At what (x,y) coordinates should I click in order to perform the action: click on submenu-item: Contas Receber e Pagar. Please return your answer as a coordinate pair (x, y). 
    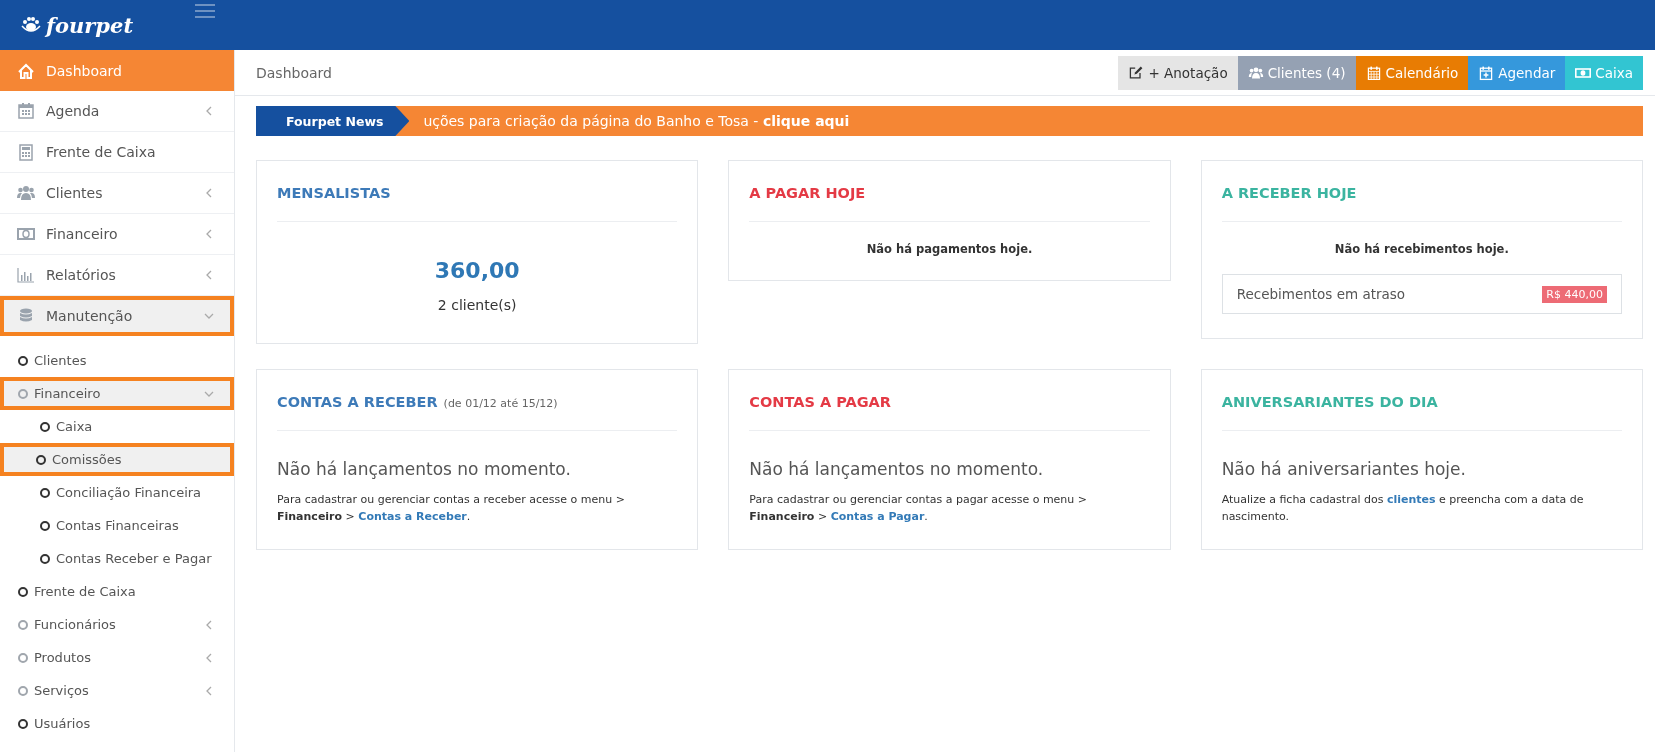
    Looking at the image, I should click on (117, 558).